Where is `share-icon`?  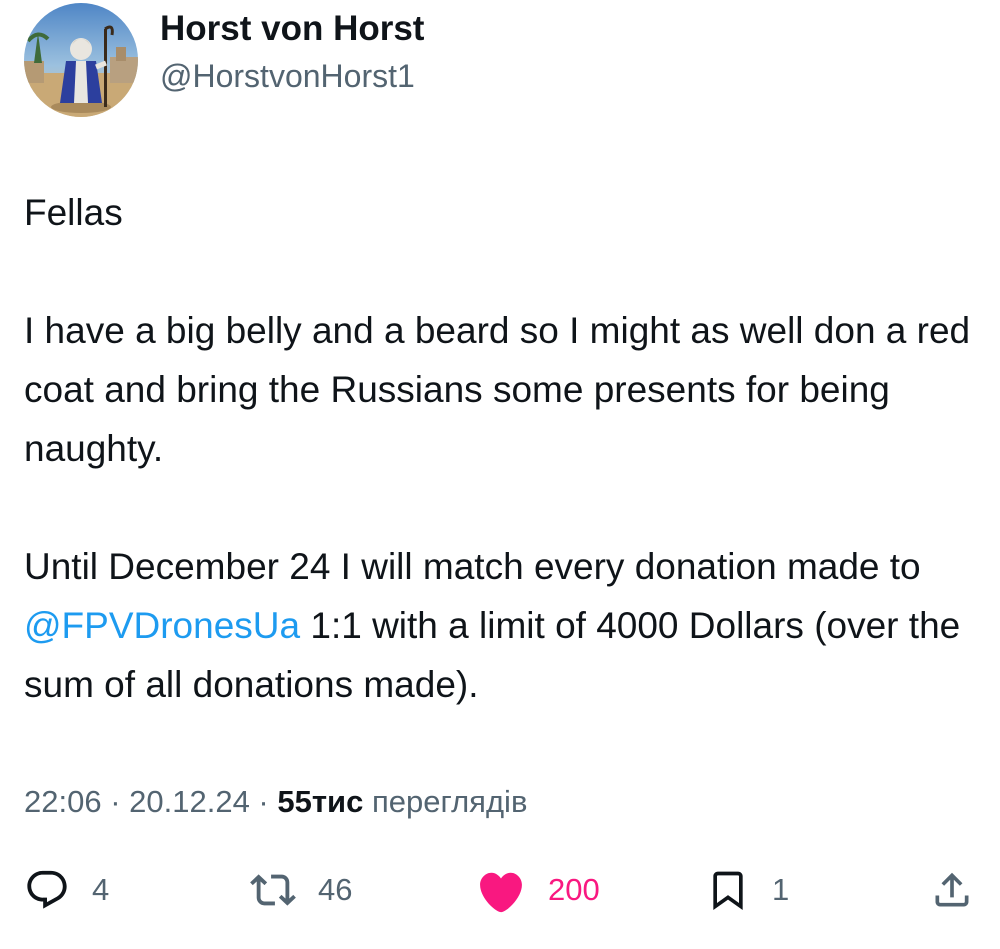 share-icon is located at coordinates (952, 890).